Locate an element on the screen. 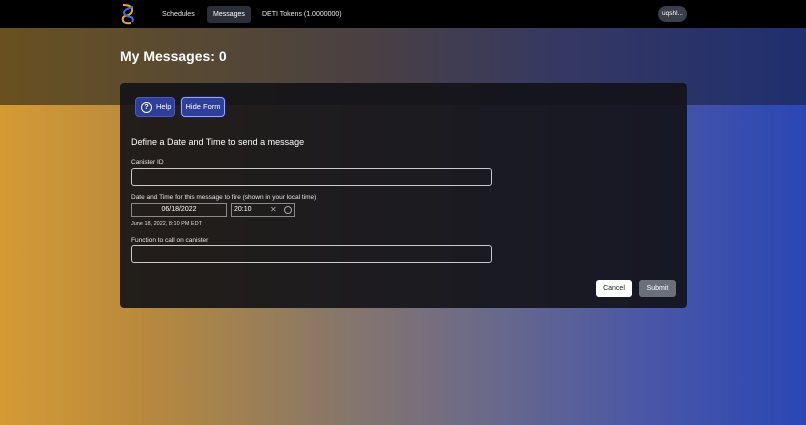  time-input: 20:10 ✕ is located at coordinates (263, 210).